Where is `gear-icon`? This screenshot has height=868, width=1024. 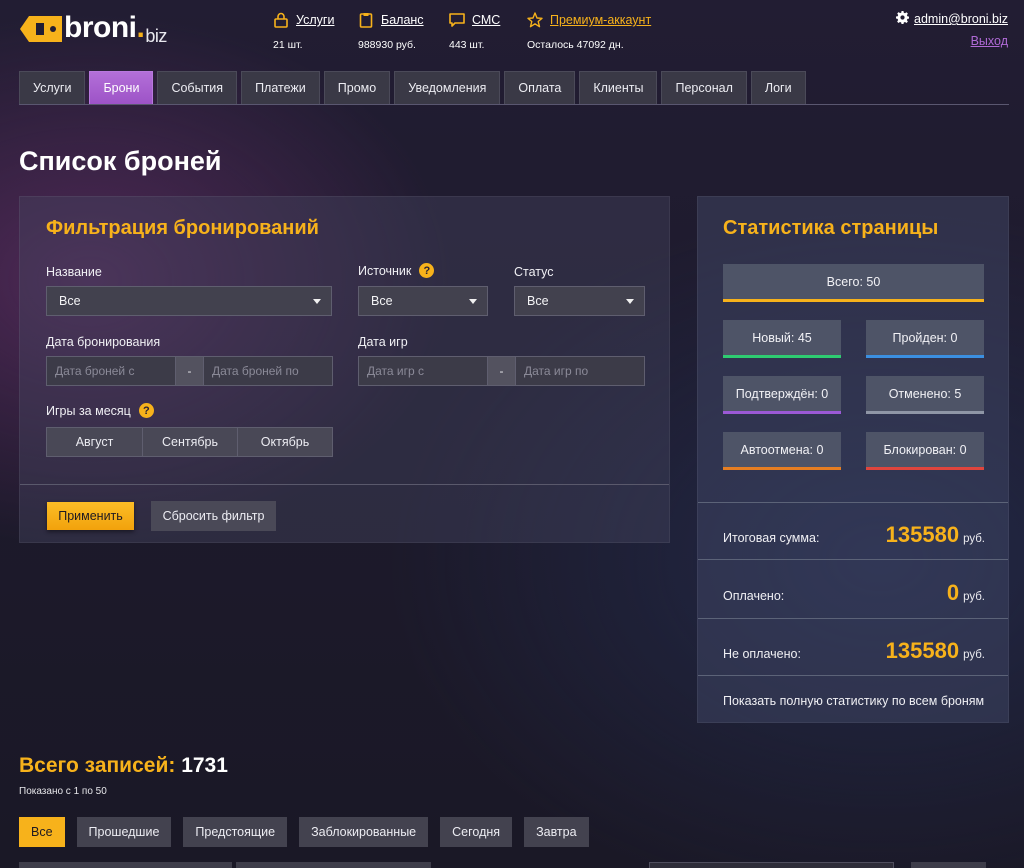 gear-icon is located at coordinates (903, 19).